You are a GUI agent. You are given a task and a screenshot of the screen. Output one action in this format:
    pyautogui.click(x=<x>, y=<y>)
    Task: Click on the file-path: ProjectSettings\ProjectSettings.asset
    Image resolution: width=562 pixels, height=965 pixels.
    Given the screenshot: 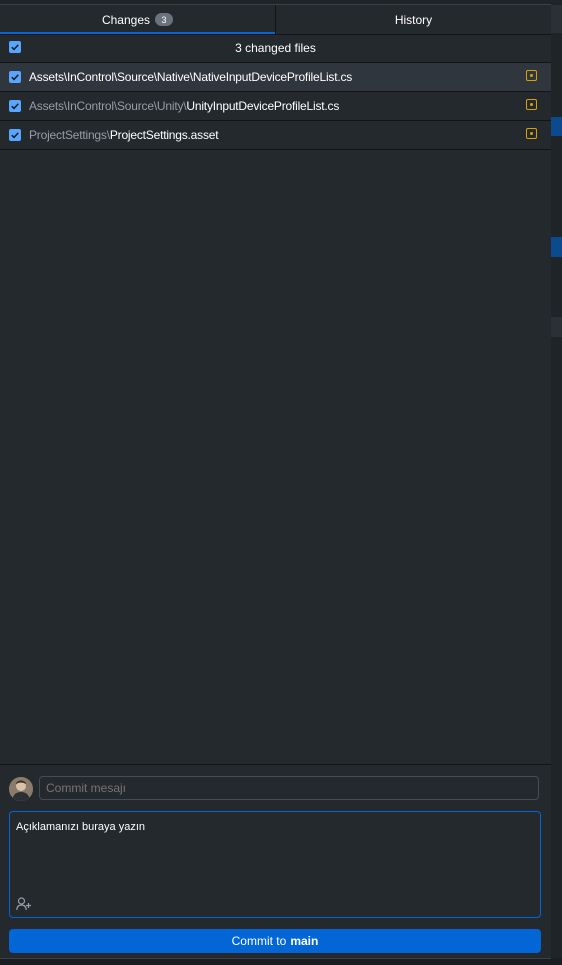 What is the action you would take?
    pyautogui.click(x=124, y=135)
    